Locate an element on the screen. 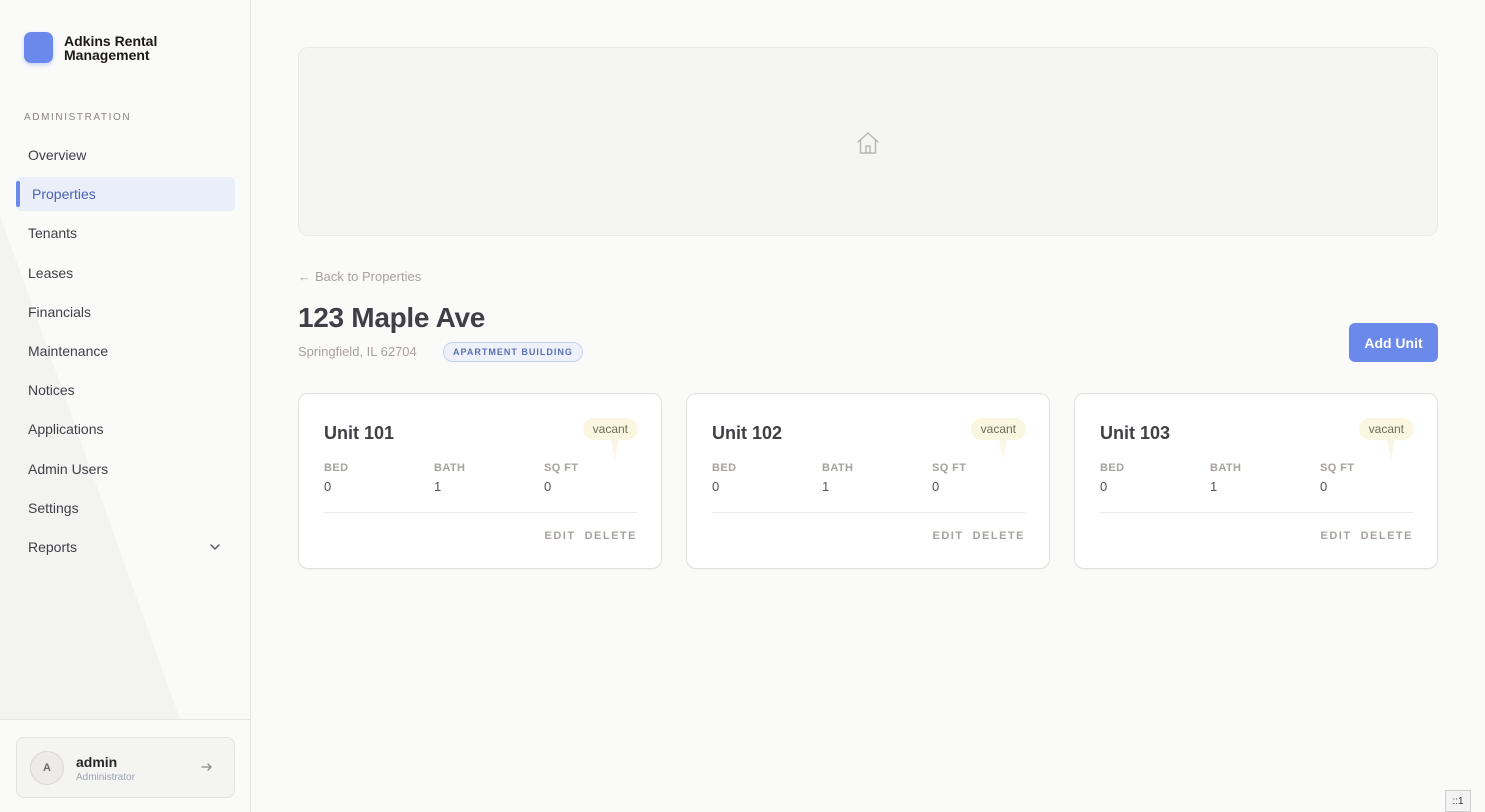  sidebar-item-tenants: Tenants is located at coordinates (125, 233).